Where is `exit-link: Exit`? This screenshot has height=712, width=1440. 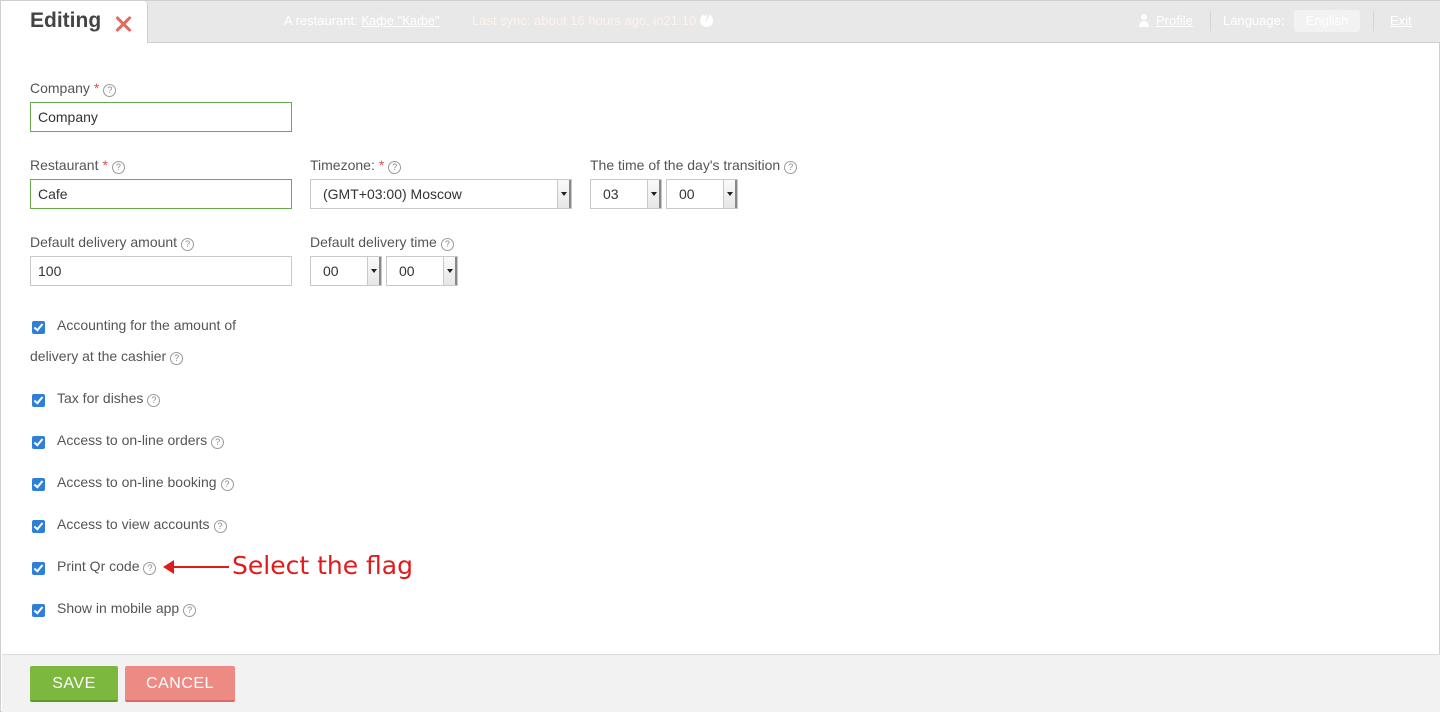 exit-link: Exit is located at coordinates (1401, 20).